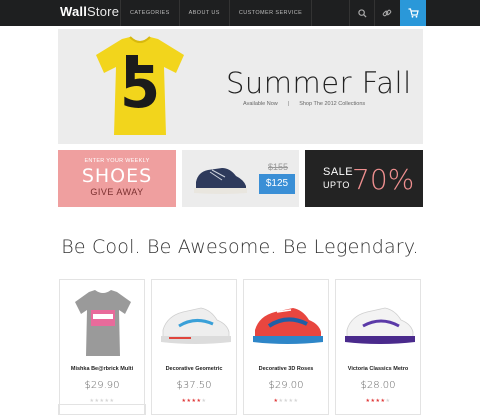 Image resolution: width=480 pixels, height=415 pixels. Describe the element at coordinates (332, 104) in the screenshot. I see `hero-shop-link: Shop The 2012 Collections` at that location.